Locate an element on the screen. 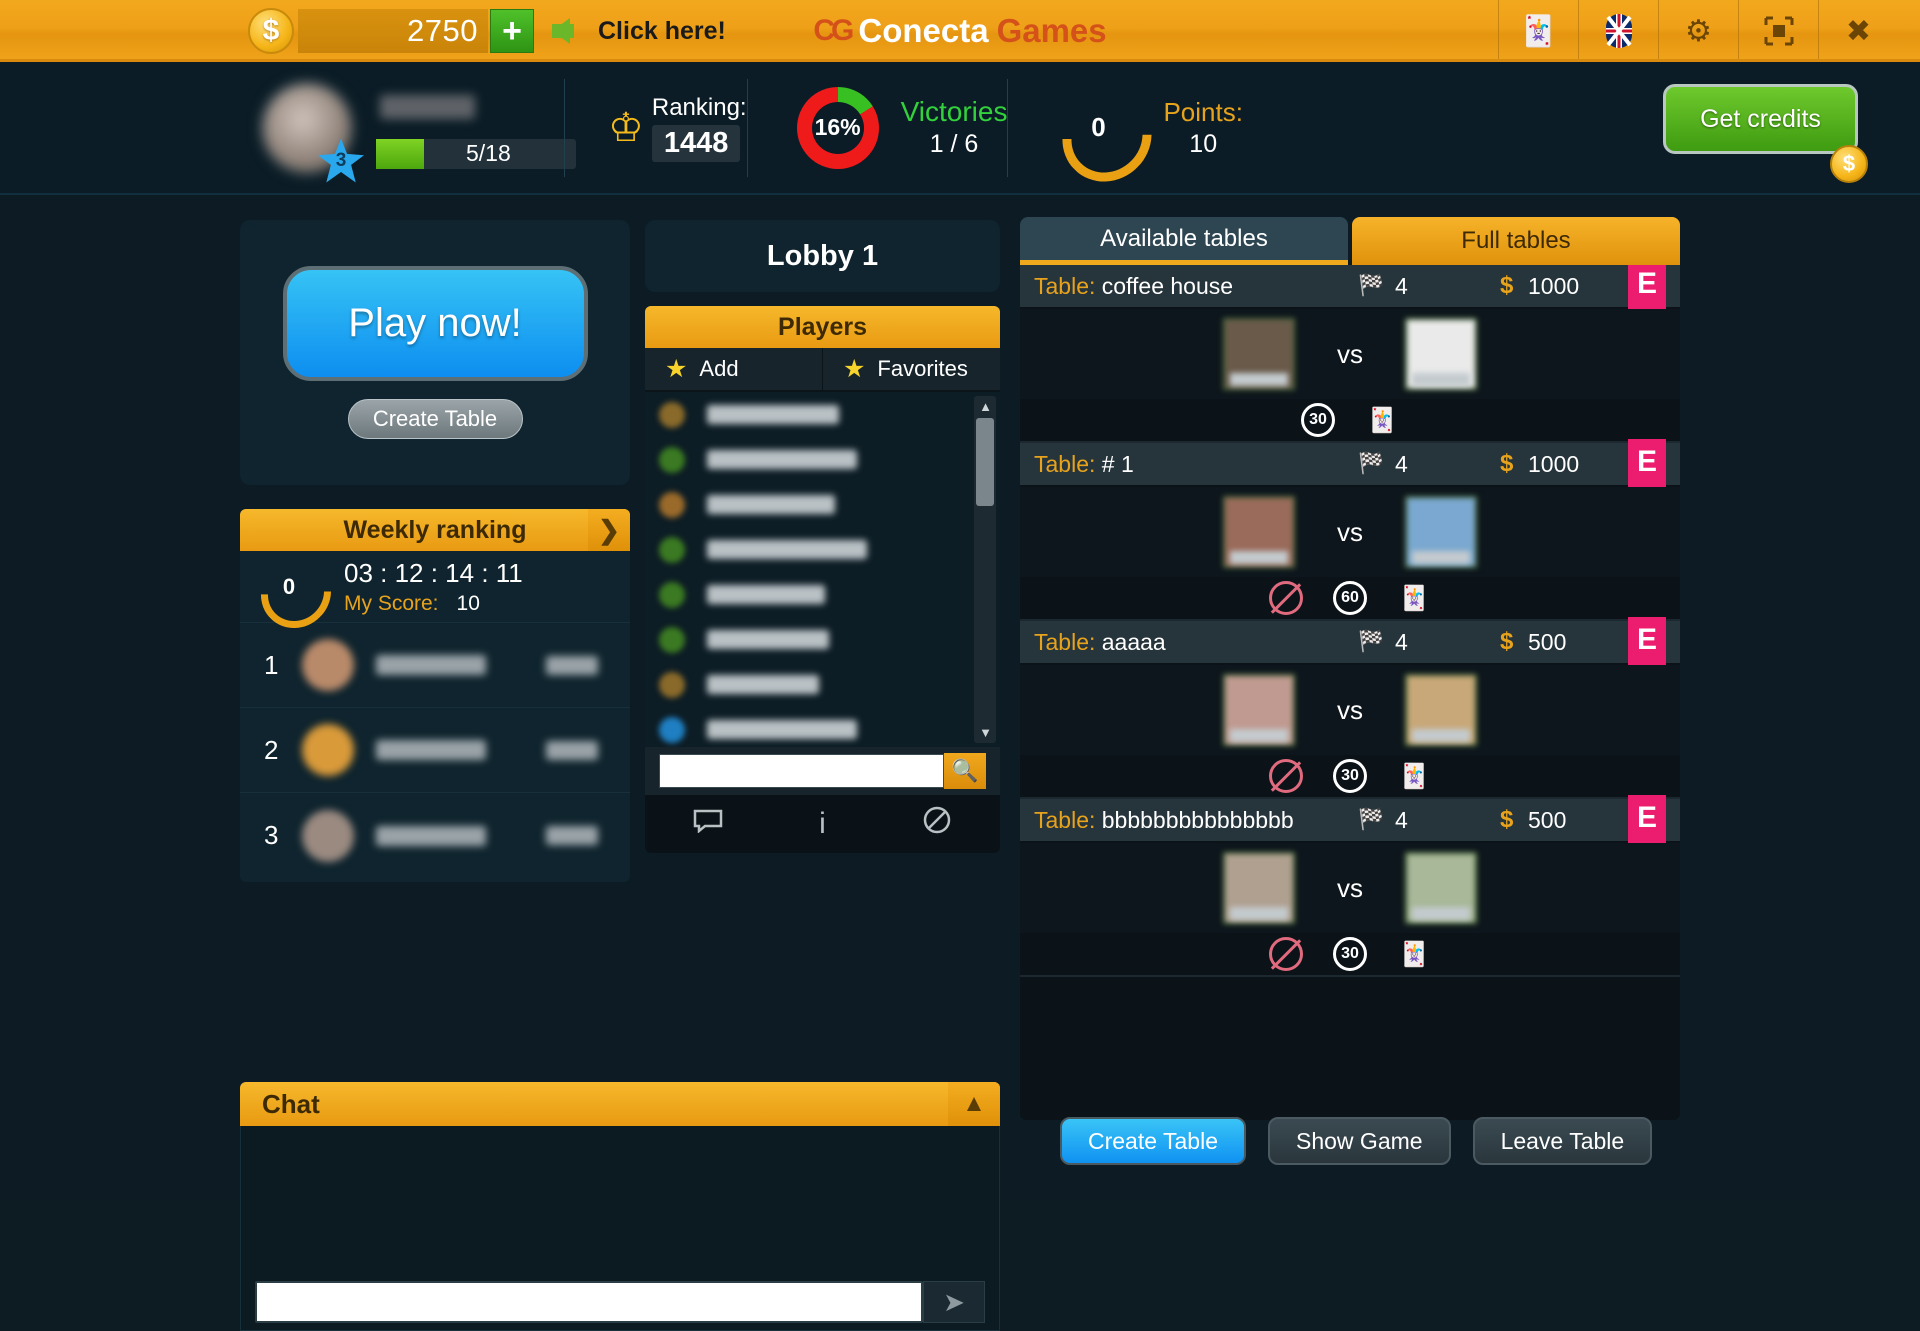 Image resolution: width=1920 pixels, height=1331 pixels. chat-bubble-icon is located at coordinates (708, 824).